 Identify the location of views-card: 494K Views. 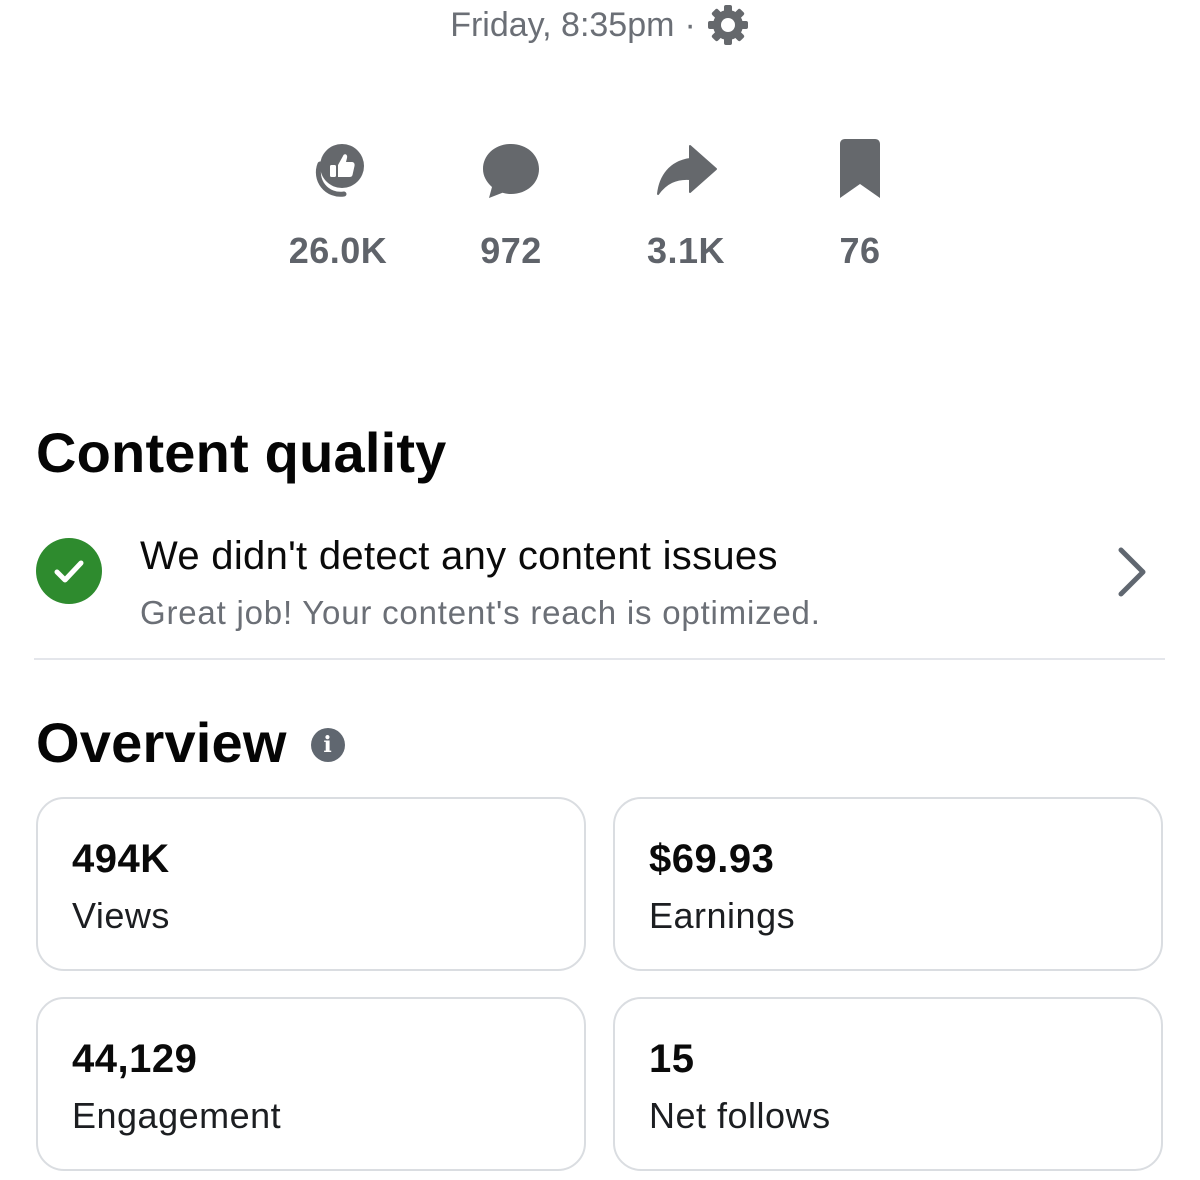
(311, 884).